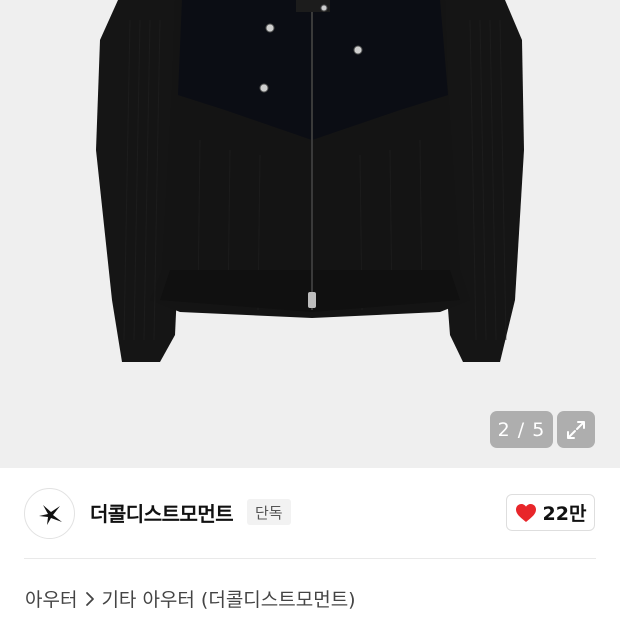  I want to click on breadcrumb-item-category: 아우터, so click(51, 598).